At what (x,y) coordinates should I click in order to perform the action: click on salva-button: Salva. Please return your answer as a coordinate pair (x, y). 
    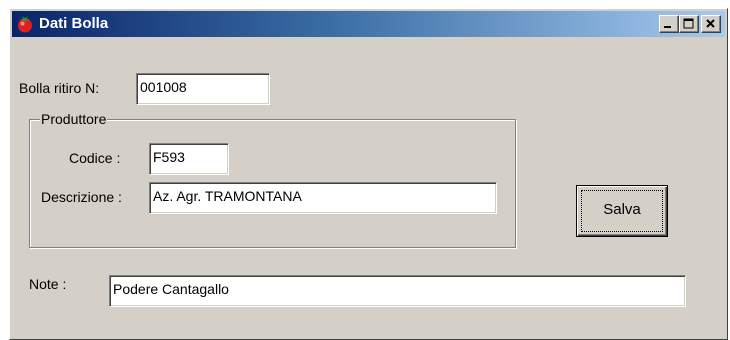
    Looking at the image, I should click on (622, 211).